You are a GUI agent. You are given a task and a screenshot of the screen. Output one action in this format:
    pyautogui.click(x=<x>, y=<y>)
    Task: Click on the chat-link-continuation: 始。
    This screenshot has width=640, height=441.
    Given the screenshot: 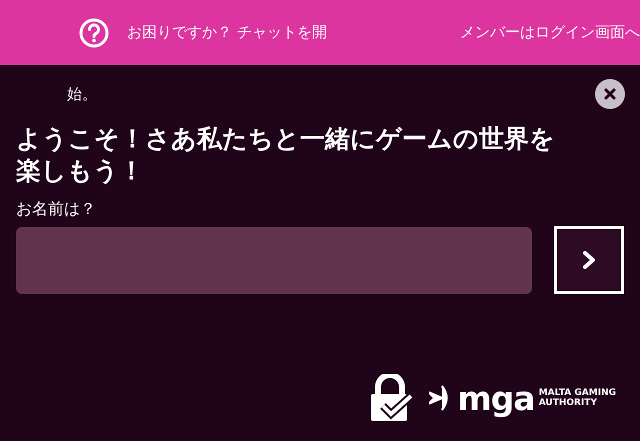 What is the action you would take?
    pyautogui.click(x=82, y=94)
    